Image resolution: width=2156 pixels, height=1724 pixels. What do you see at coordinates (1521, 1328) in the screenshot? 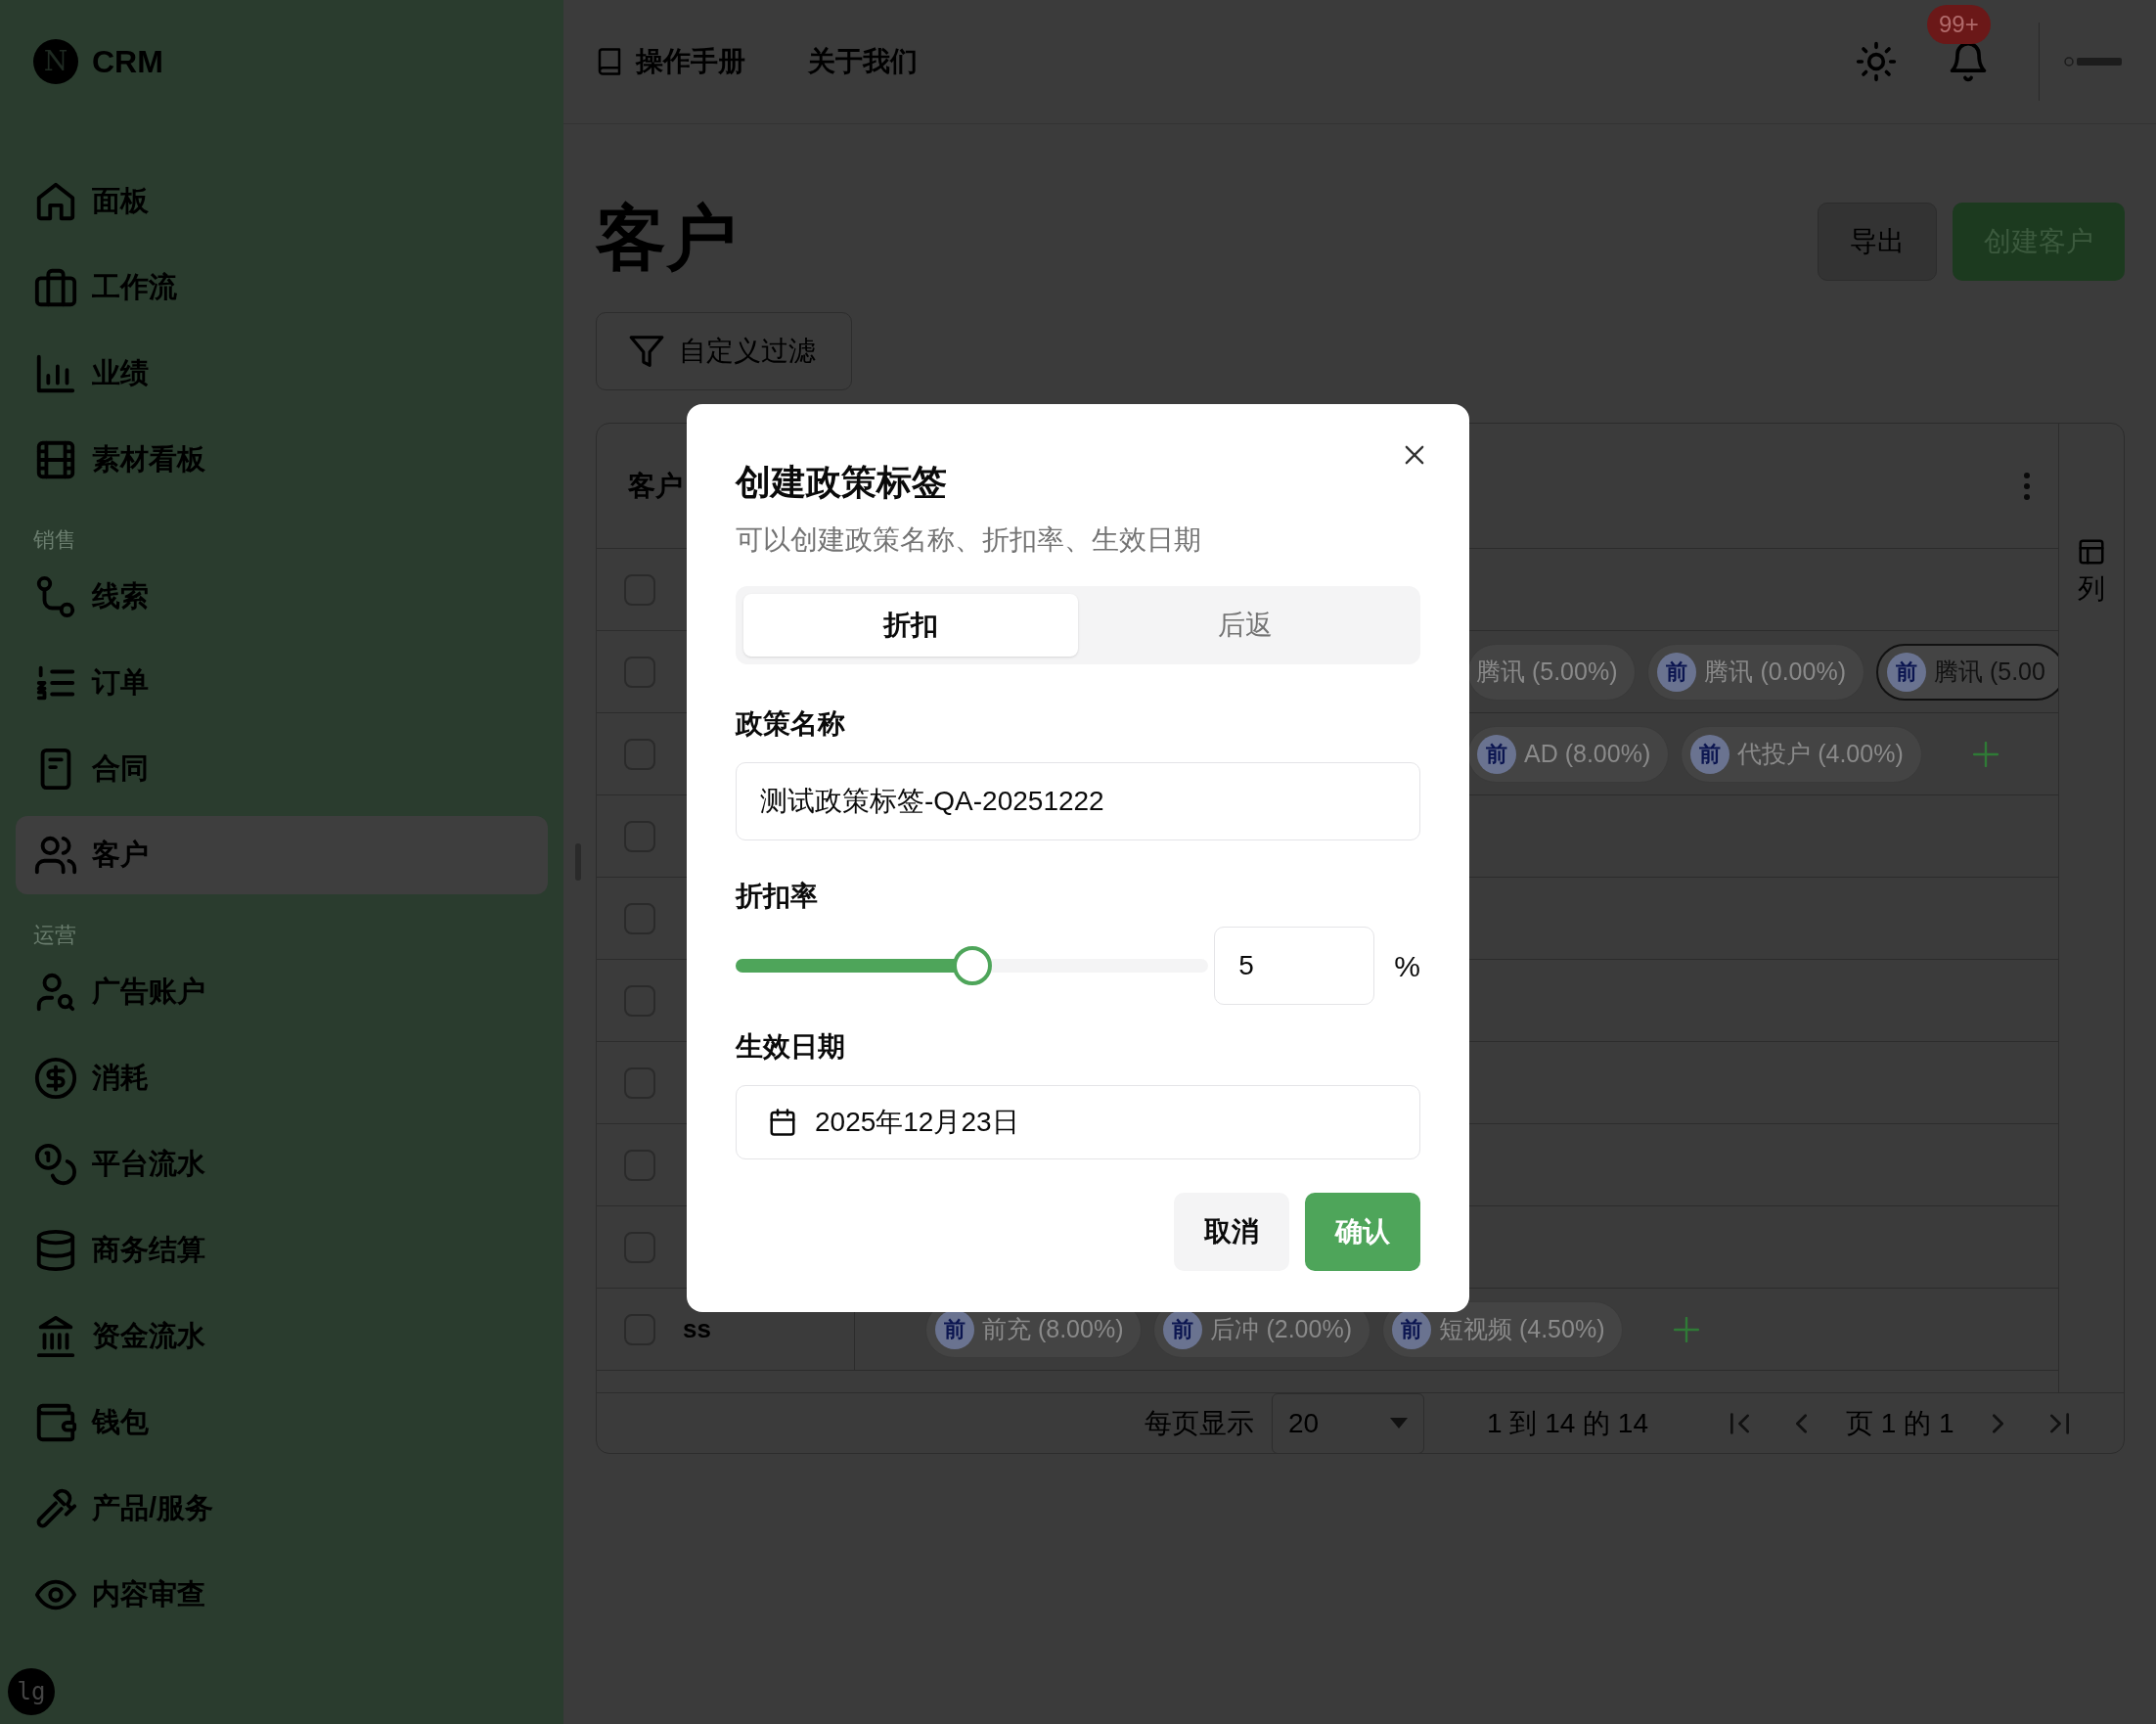
I see `tag-label: 短视频 (4.50%)` at bounding box center [1521, 1328].